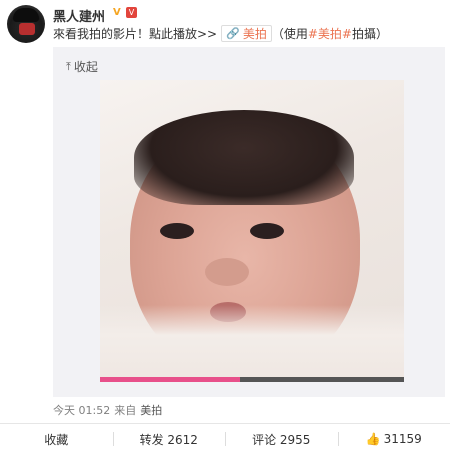 This screenshot has width=450, height=454. I want to click on post-text-suffix-open: （使用, so click(289, 34).